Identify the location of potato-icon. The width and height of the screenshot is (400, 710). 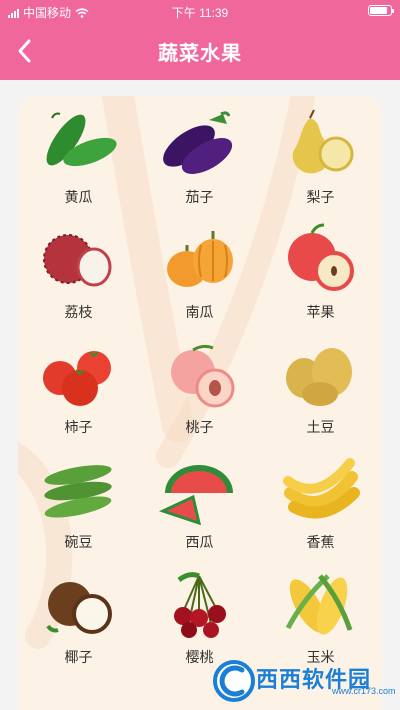
(320, 374).